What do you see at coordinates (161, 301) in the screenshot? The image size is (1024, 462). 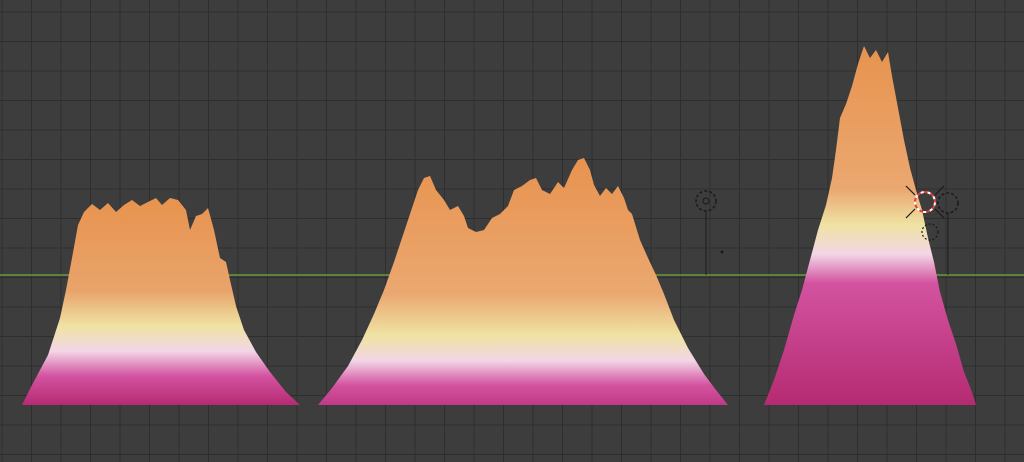 I see `terrain-mesh-left` at bounding box center [161, 301].